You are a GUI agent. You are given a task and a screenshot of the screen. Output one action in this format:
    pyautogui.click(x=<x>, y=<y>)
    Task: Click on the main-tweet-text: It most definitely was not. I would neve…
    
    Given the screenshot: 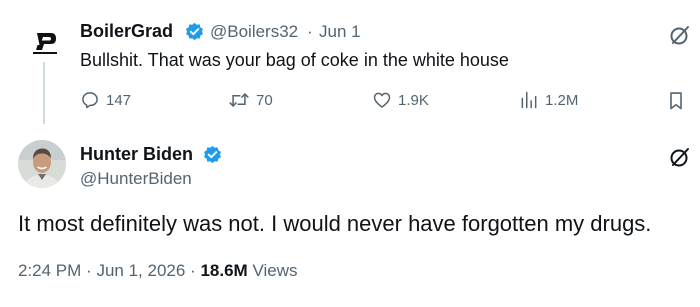 What is the action you would take?
    pyautogui.click(x=335, y=223)
    